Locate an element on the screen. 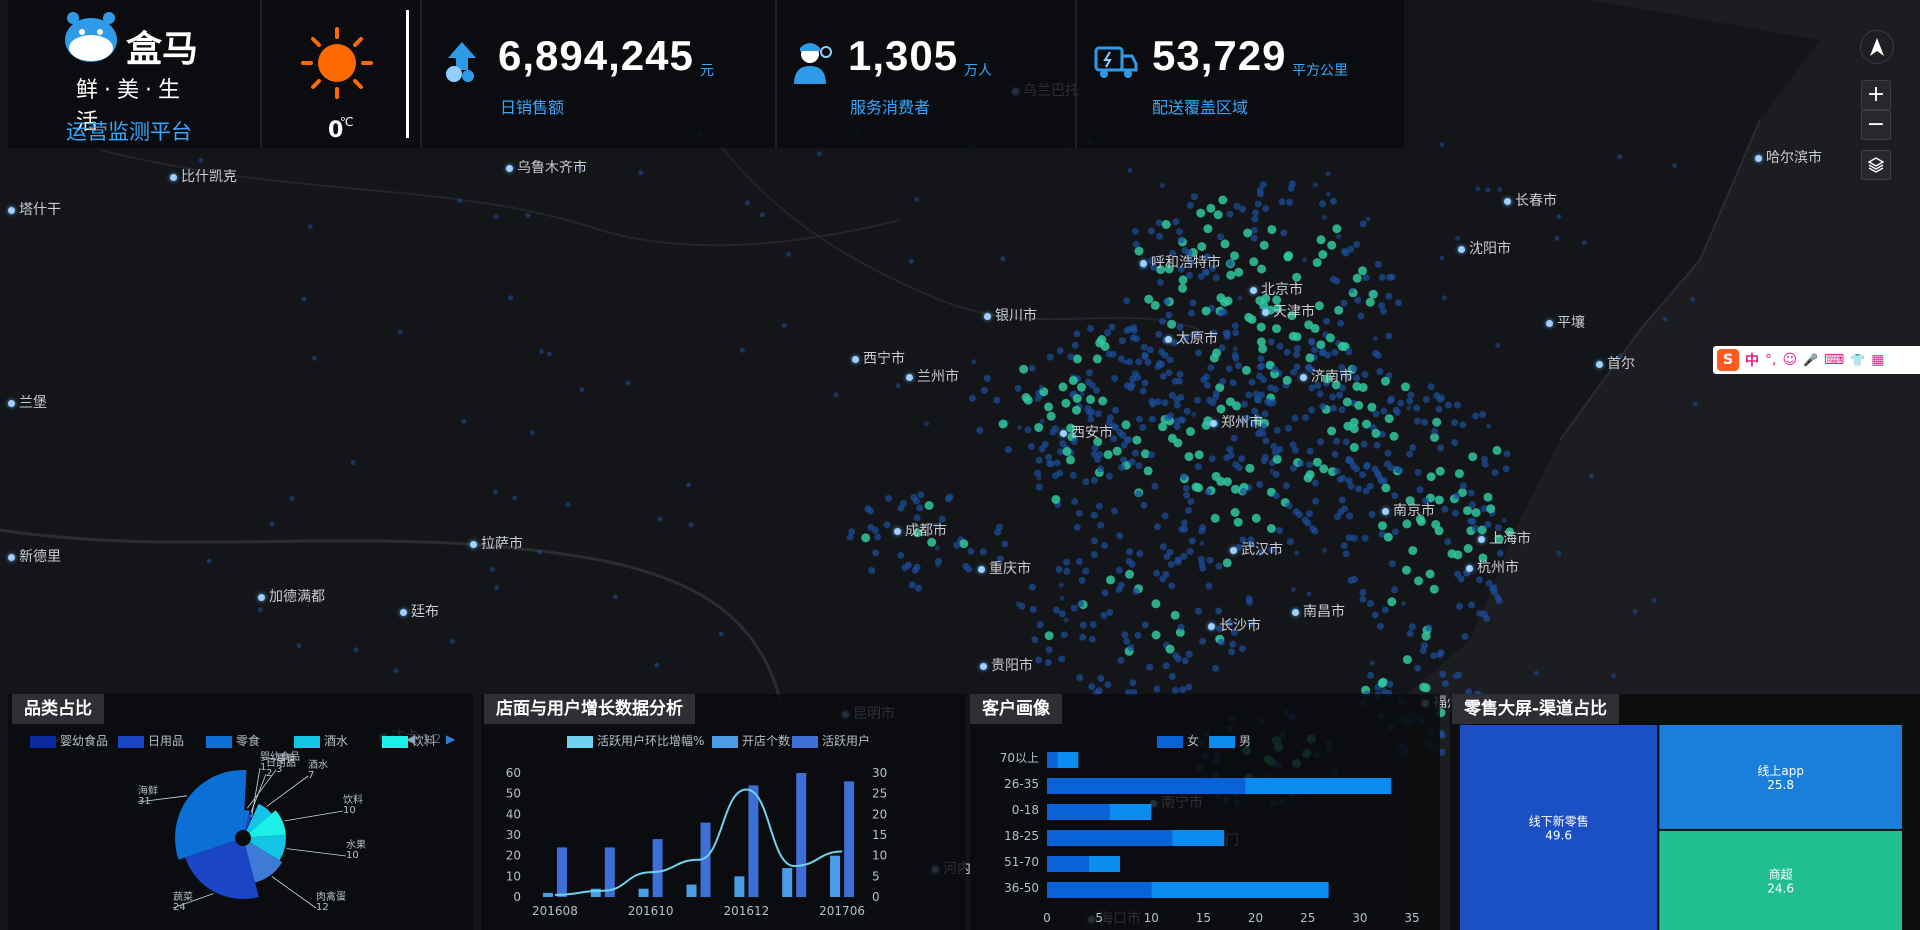 The width and height of the screenshot is (1920, 930). compass-button is located at coordinates (1877, 47).